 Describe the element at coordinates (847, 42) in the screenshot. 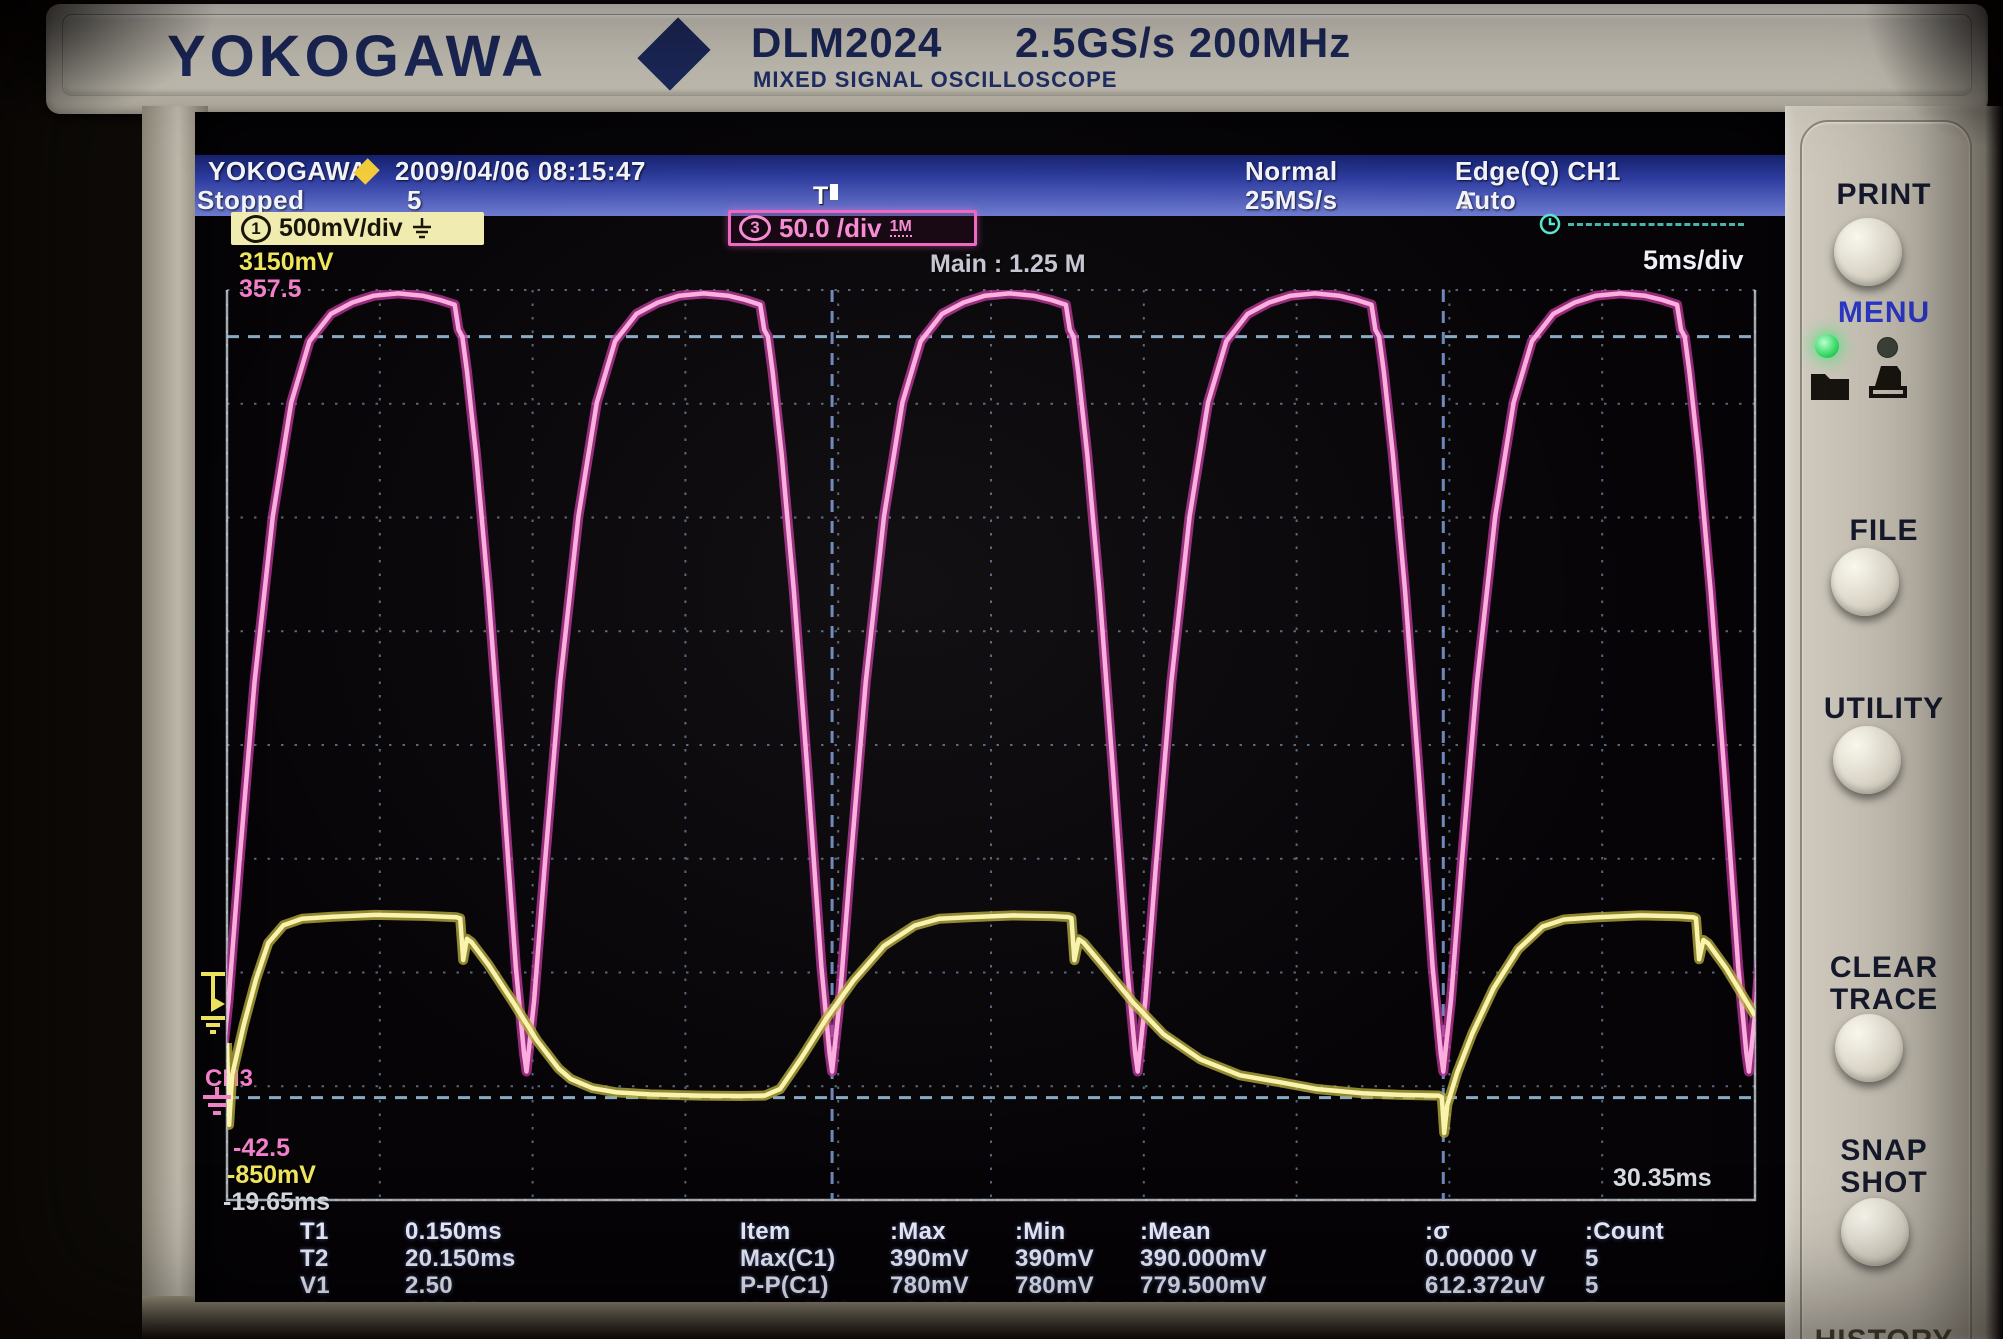

I see `model-number: DLM2024` at that location.